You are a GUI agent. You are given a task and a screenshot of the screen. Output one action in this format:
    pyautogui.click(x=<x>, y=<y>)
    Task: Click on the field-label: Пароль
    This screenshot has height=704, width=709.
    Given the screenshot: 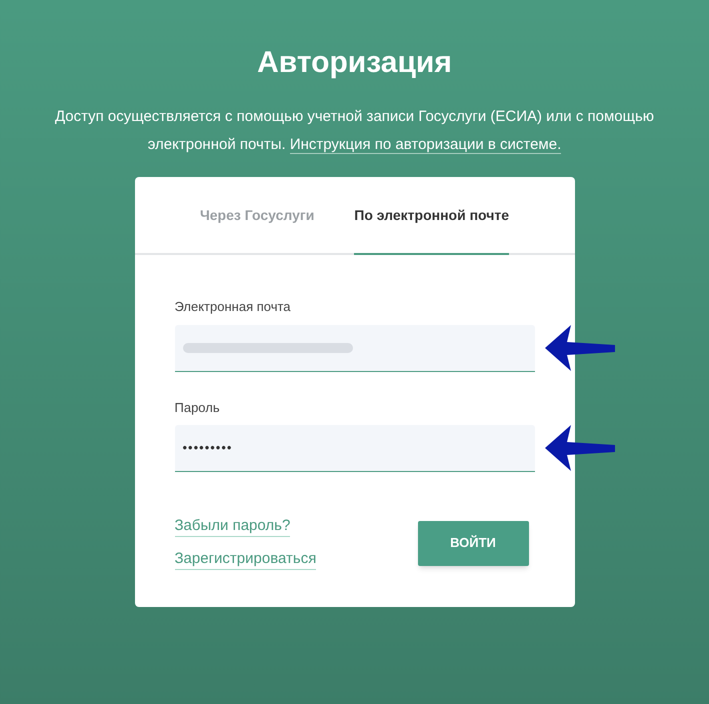 What is the action you would take?
    pyautogui.click(x=197, y=407)
    